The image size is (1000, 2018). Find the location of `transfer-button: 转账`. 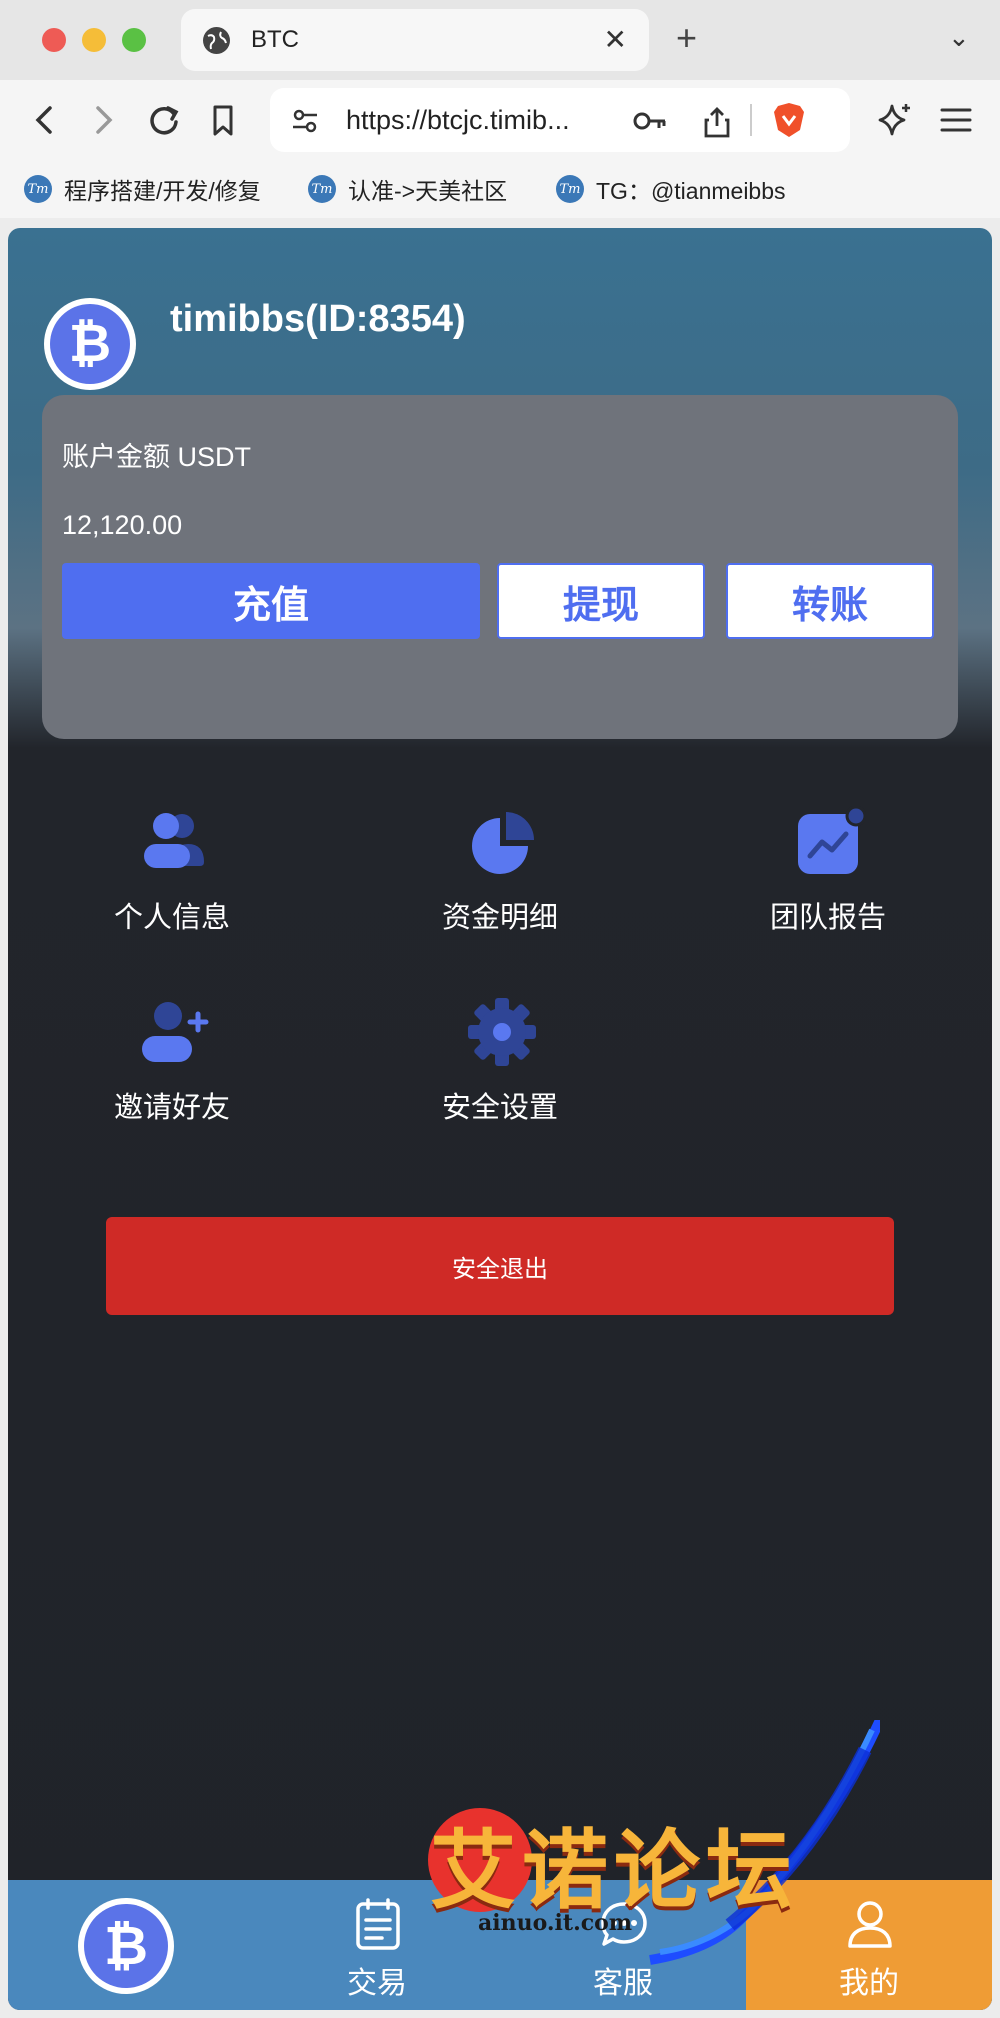

transfer-button: 转账 is located at coordinates (830, 601).